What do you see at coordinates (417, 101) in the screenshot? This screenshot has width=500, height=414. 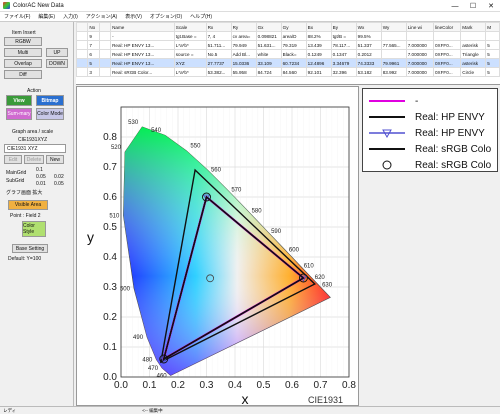 I see `legend-label: -` at bounding box center [417, 101].